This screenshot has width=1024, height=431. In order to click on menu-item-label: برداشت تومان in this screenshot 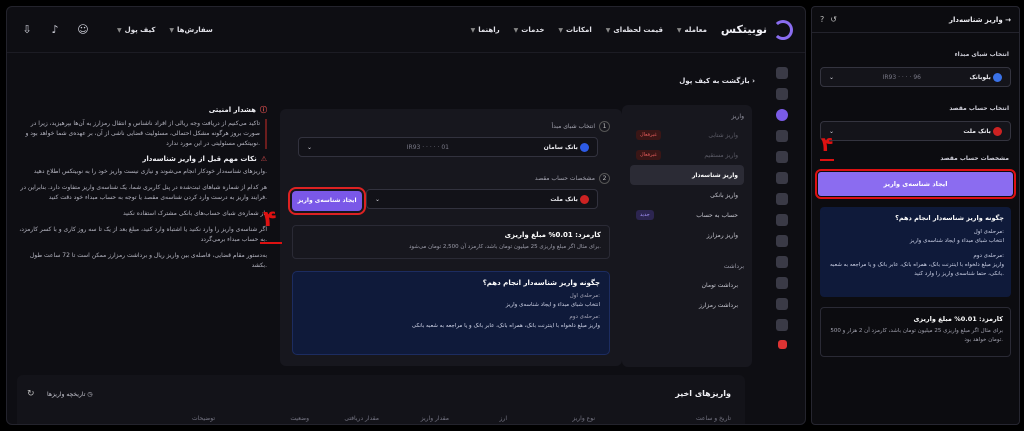, I will do `click(719, 285)`.